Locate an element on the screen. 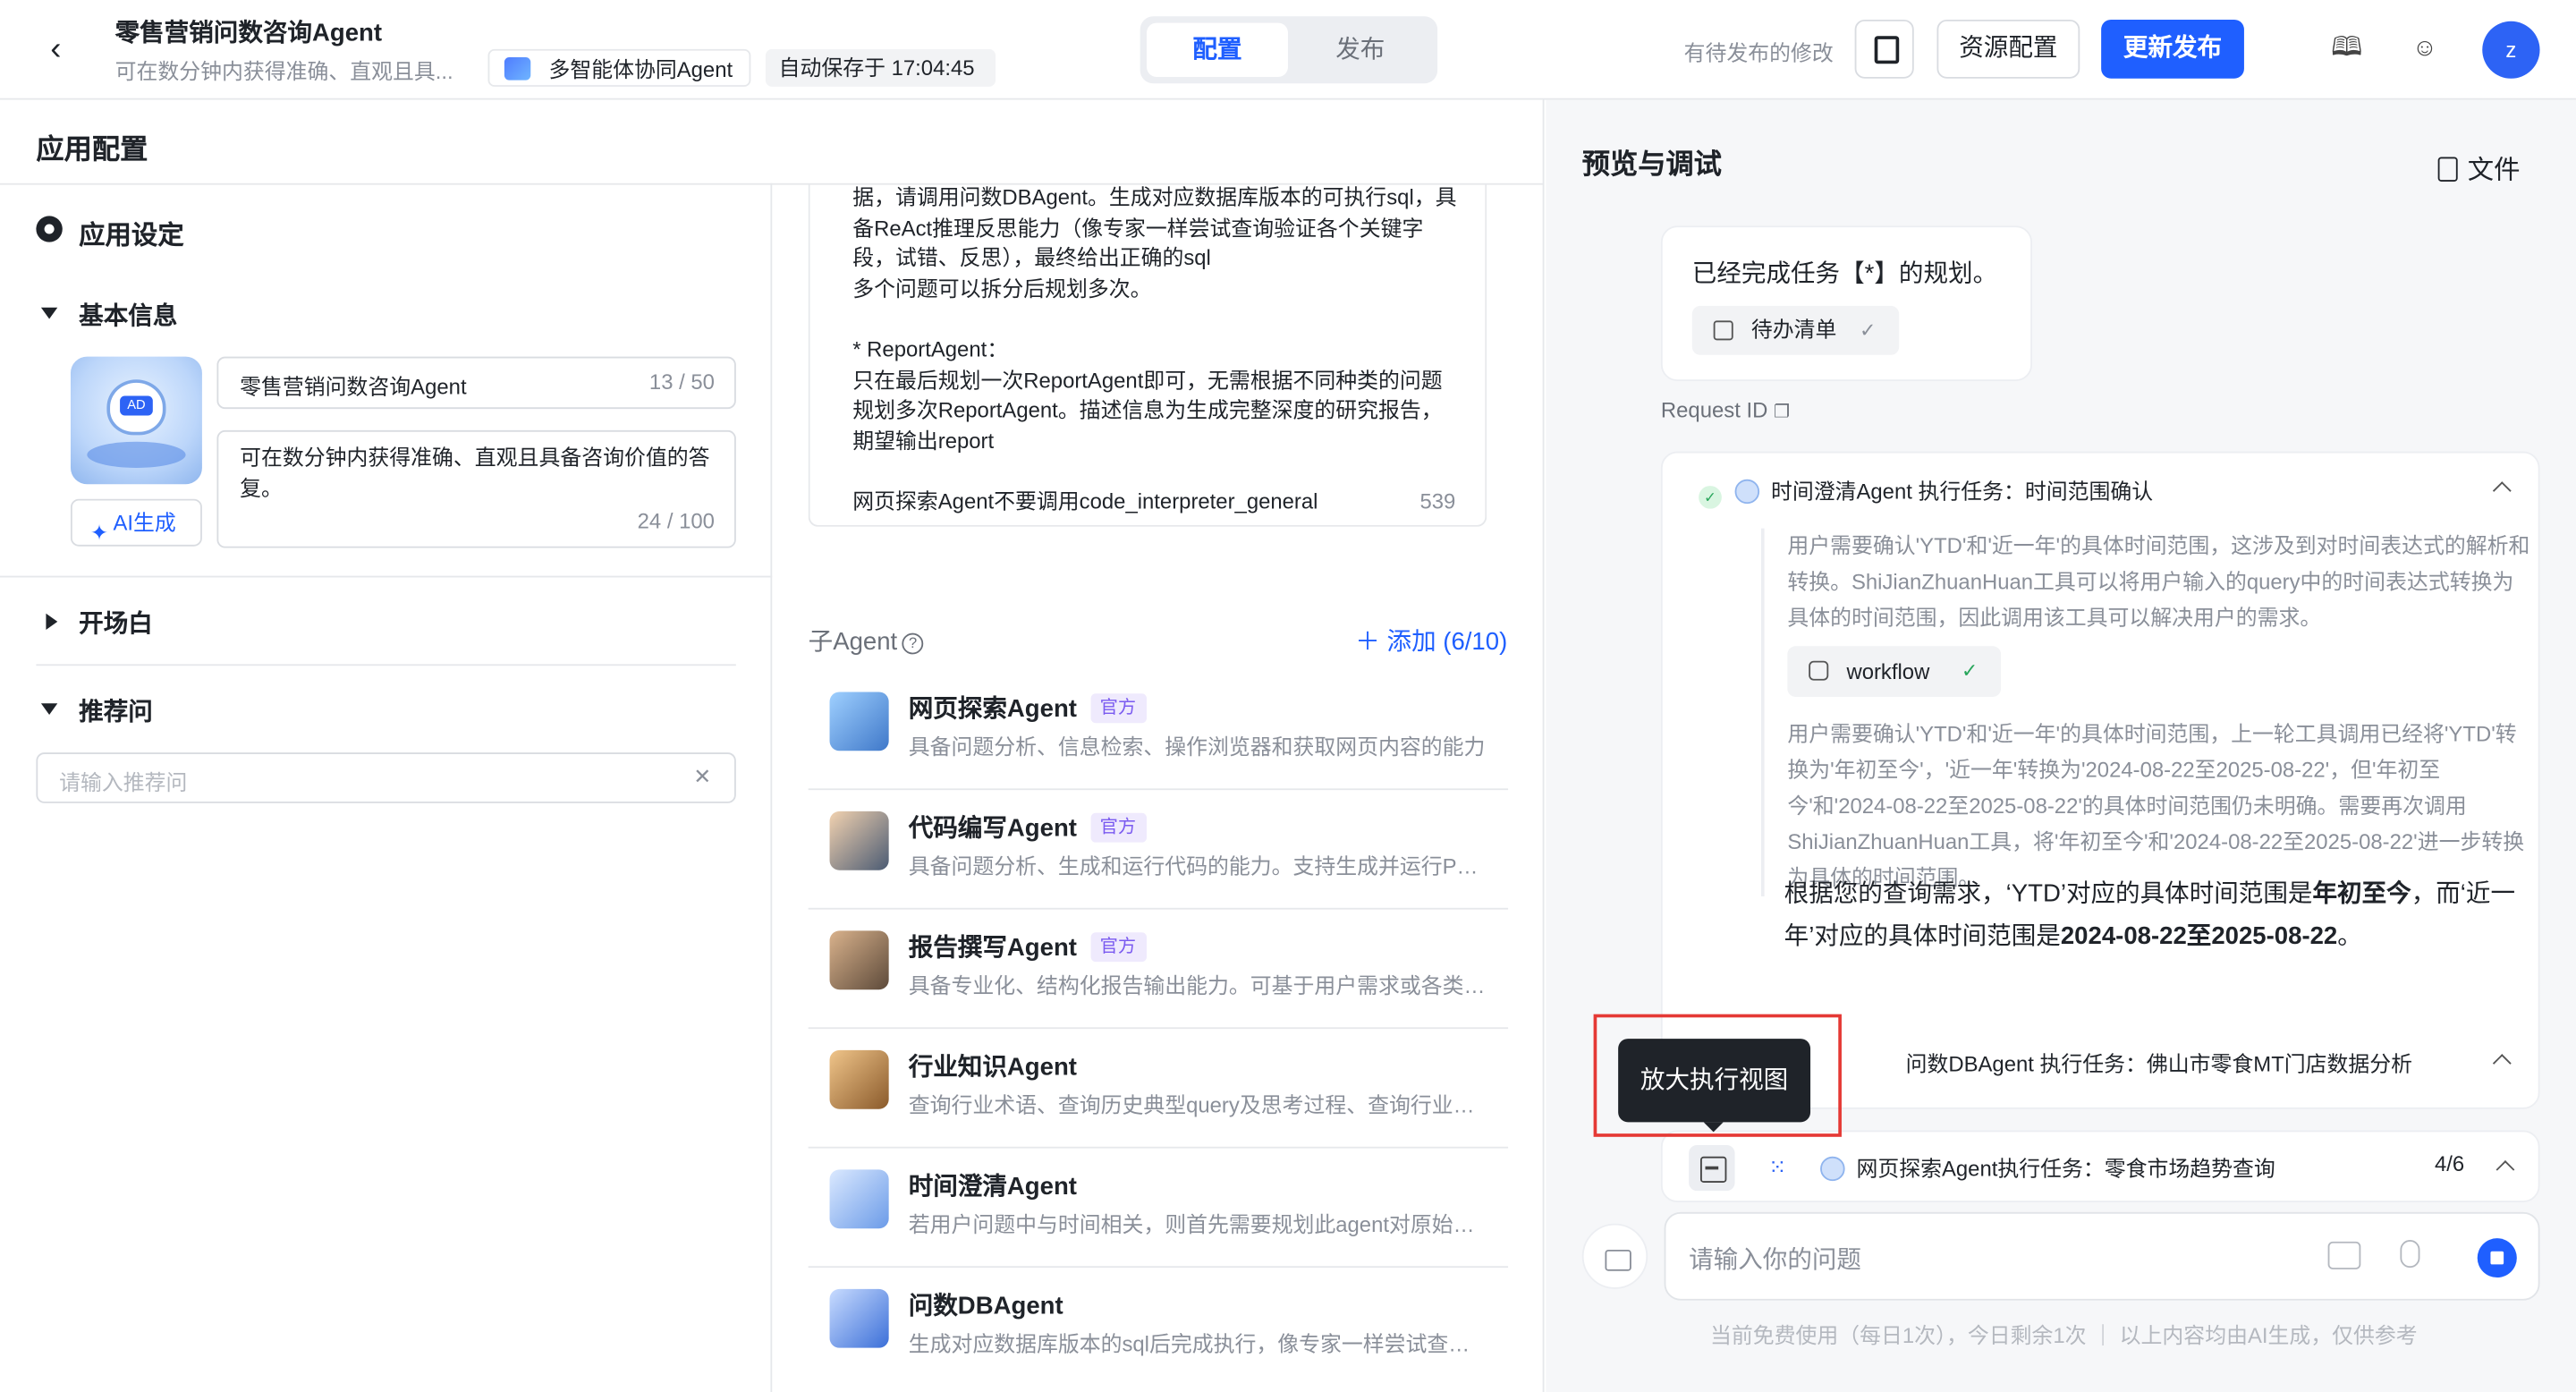 This screenshot has height=1392, width=2576. workflow-button: workflow ✓ is located at coordinates (1894, 671).